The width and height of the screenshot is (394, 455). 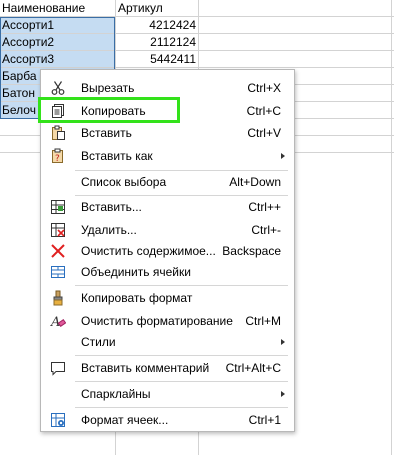 What do you see at coordinates (58, 133) in the screenshot?
I see `paste-icon` at bounding box center [58, 133].